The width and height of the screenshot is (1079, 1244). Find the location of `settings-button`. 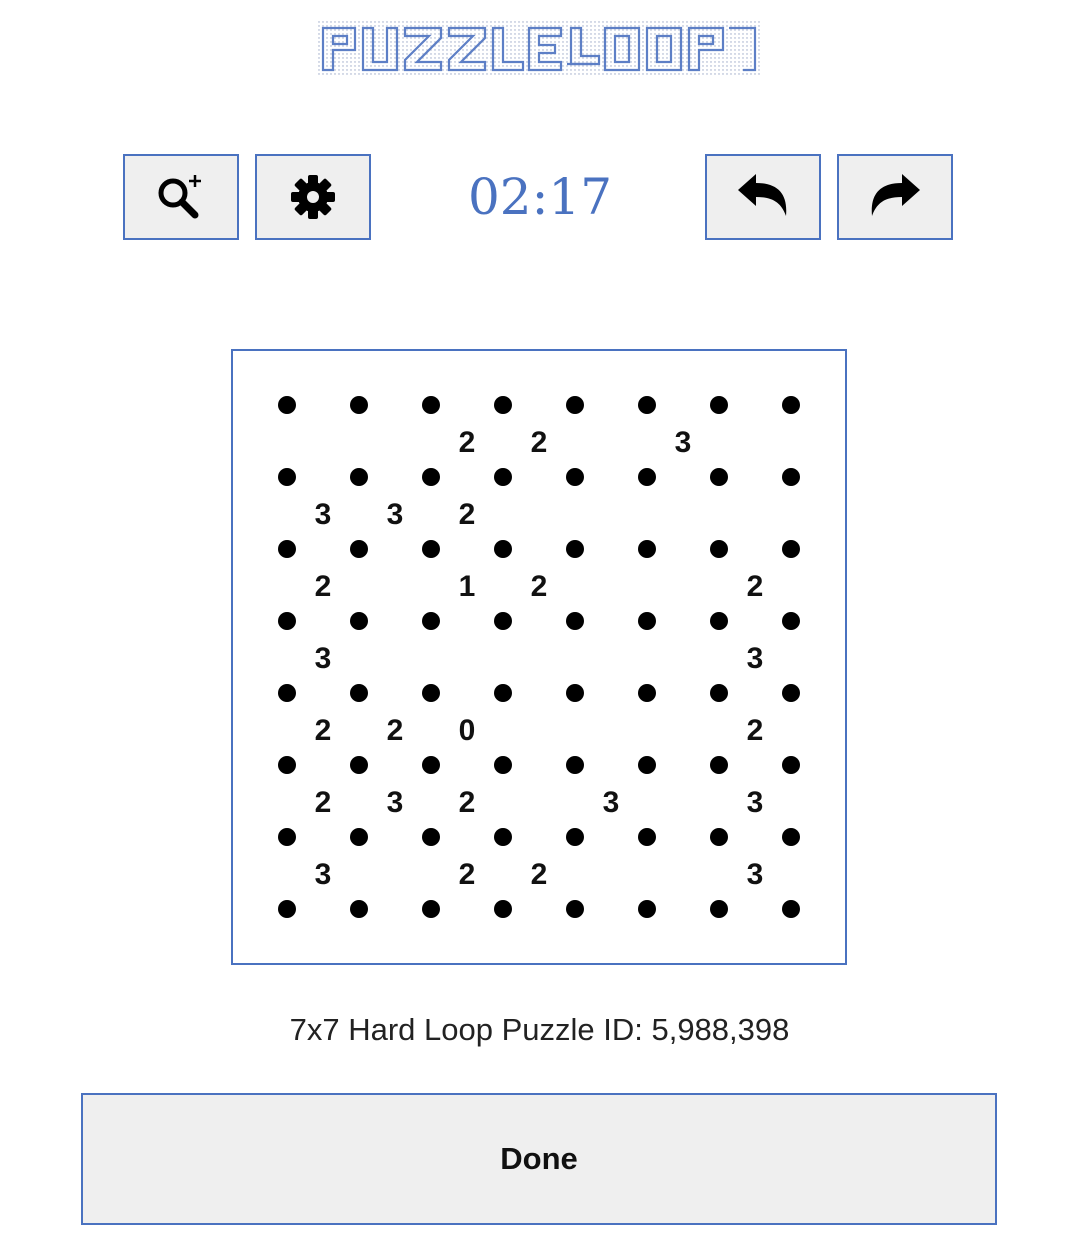

settings-button is located at coordinates (313, 197).